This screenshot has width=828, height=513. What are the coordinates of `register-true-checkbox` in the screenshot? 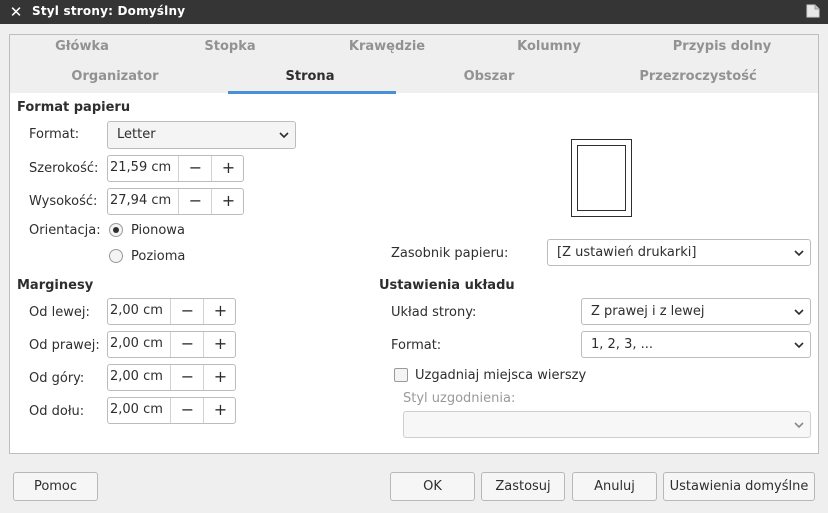 It's located at (401, 375).